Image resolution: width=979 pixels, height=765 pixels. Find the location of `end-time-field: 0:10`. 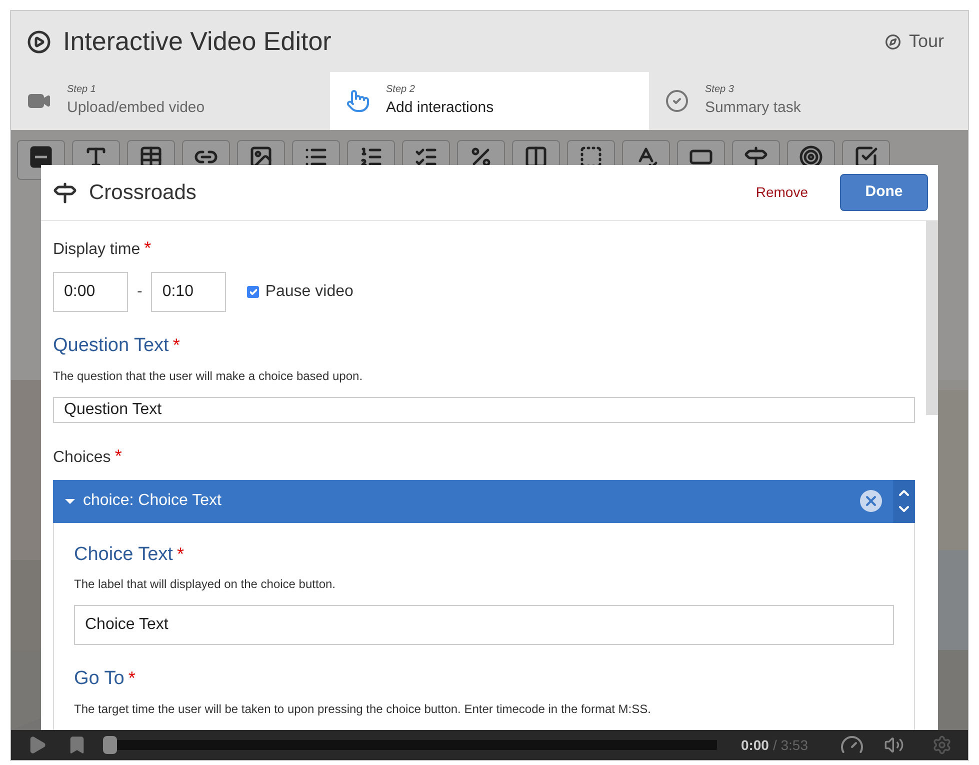

end-time-field: 0:10 is located at coordinates (188, 292).